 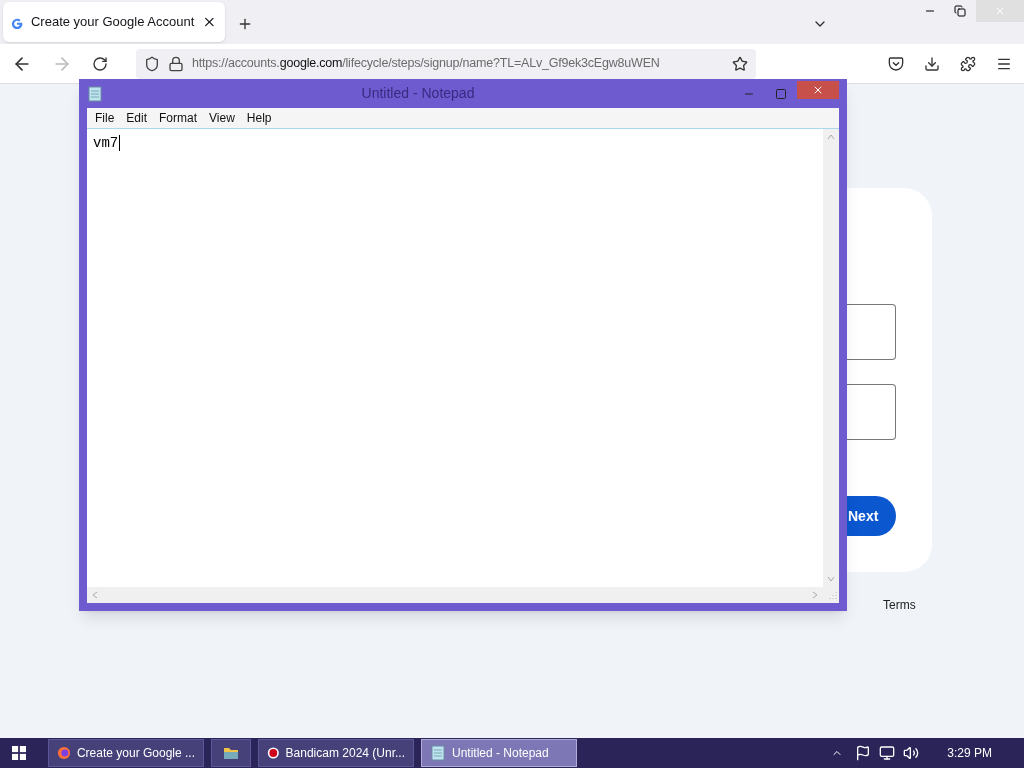 I want to click on extensions-icon, so click(x=968, y=63).